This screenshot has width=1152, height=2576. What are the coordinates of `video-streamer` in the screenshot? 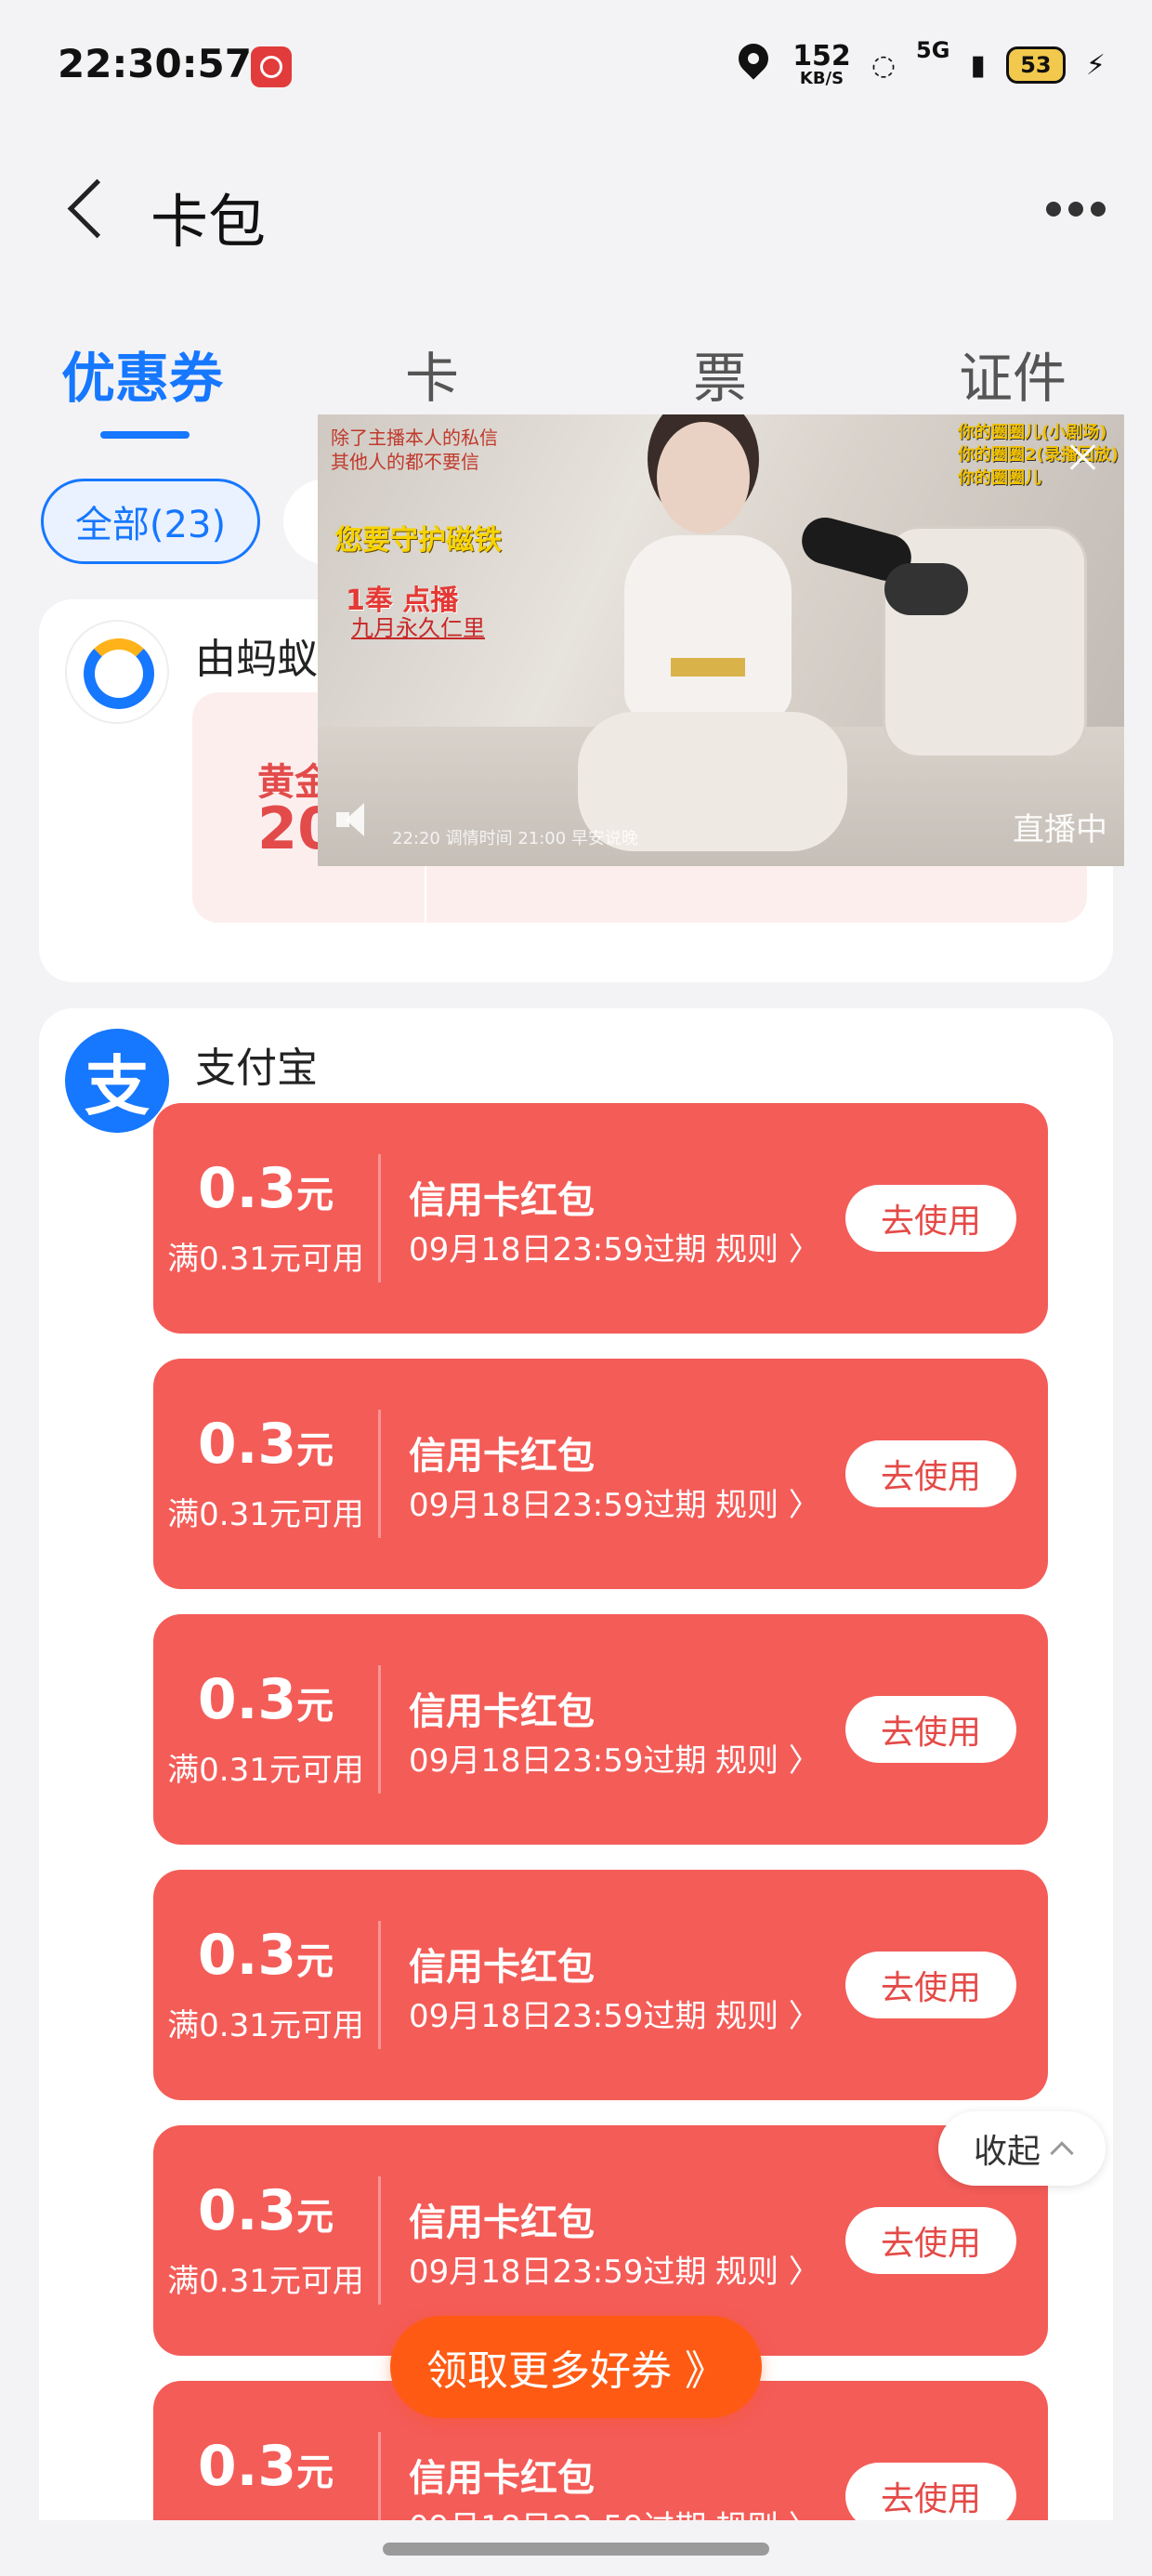 It's located at (708, 640).